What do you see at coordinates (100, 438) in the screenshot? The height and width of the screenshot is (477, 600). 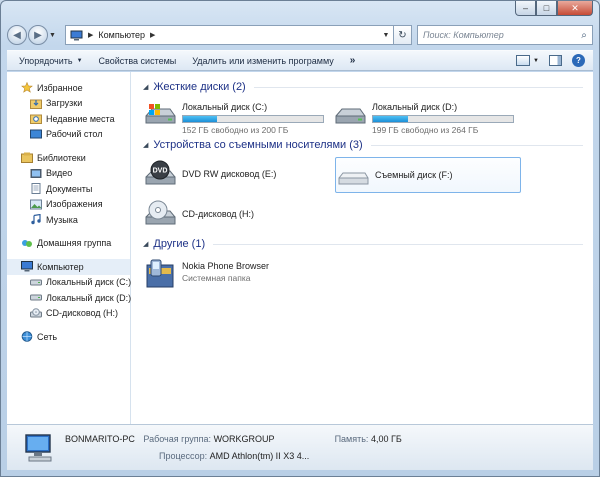 I see `pc-name: BONMARITO-PC` at bounding box center [100, 438].